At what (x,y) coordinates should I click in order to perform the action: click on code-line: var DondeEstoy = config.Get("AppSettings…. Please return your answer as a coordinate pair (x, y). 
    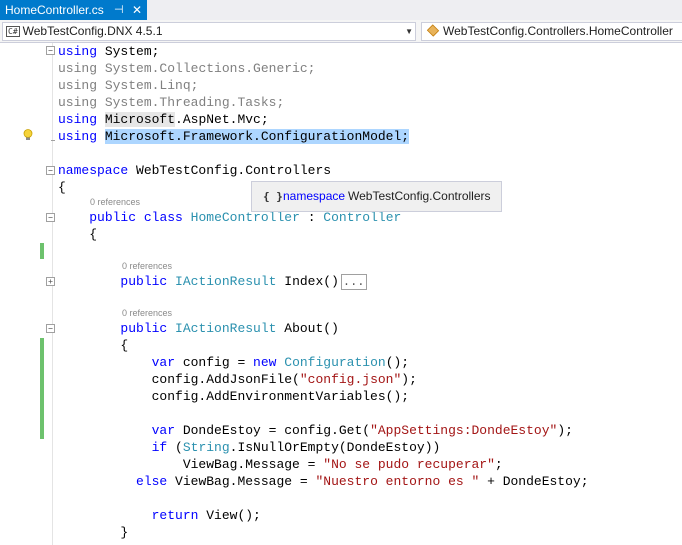
    Looking at the image, I should click on (362, 430).